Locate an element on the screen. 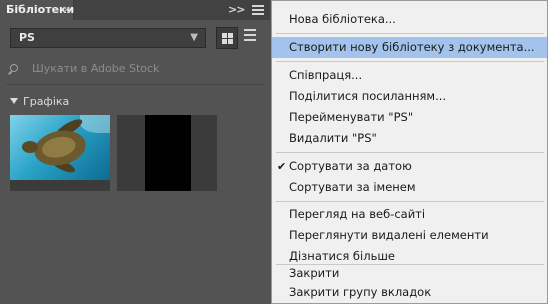 The width and height of the screenshot is (548, 304). list-view-icon is located at coordinates (250, 35).